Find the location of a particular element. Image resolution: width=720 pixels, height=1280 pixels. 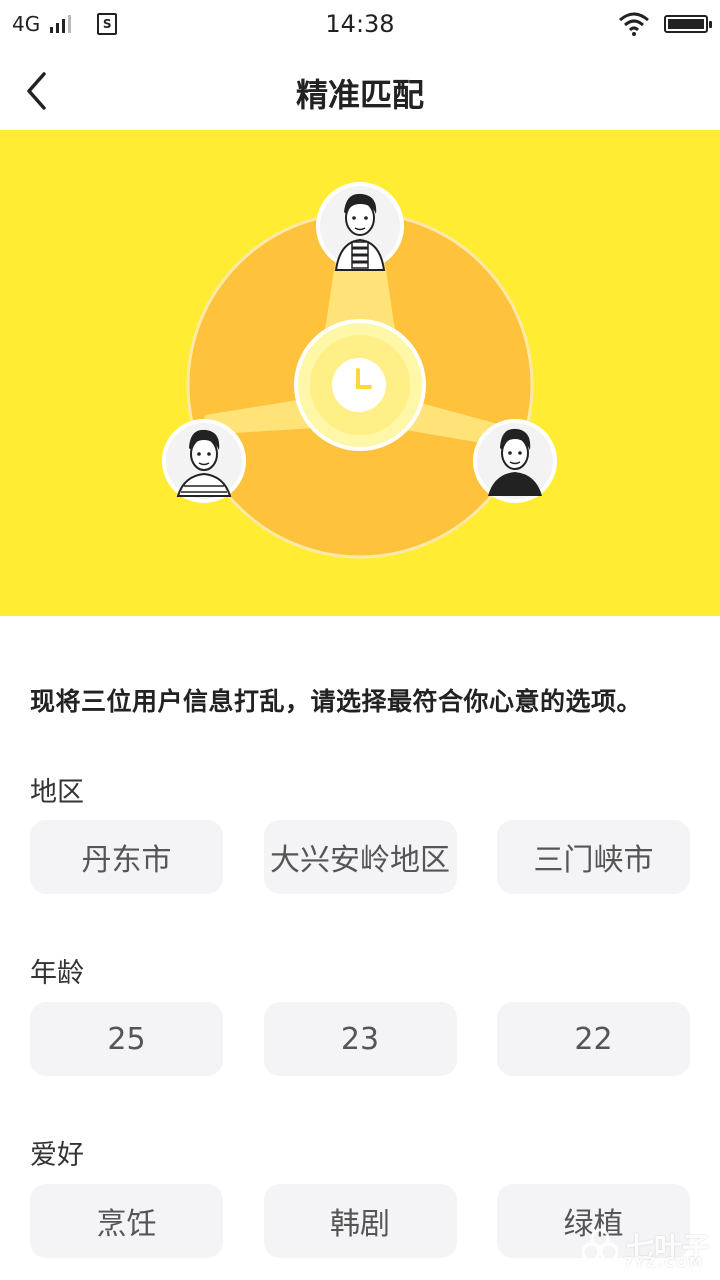

instruction-text: 现将三位用户信息打乱，请选择最符合你心意的选项。 is located at coordinates (336, 701).